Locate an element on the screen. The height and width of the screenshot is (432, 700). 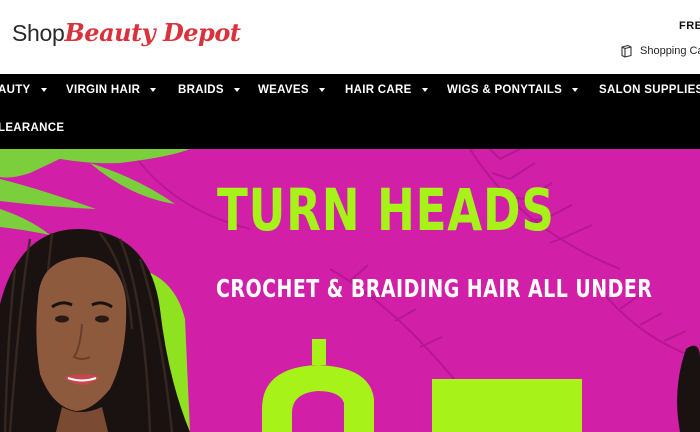
hero-headline: TURN HEADS is located at coordinates (386, 210).